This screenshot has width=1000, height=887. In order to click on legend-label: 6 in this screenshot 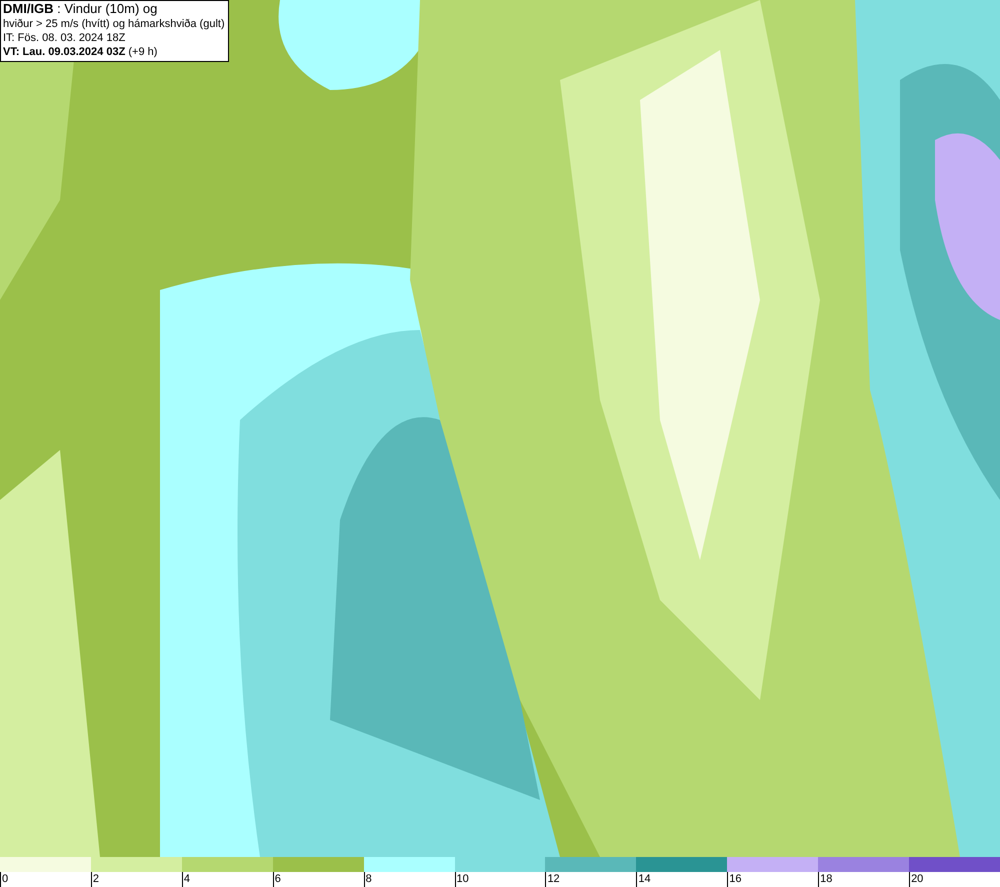, I will do `click(277, 879)`.